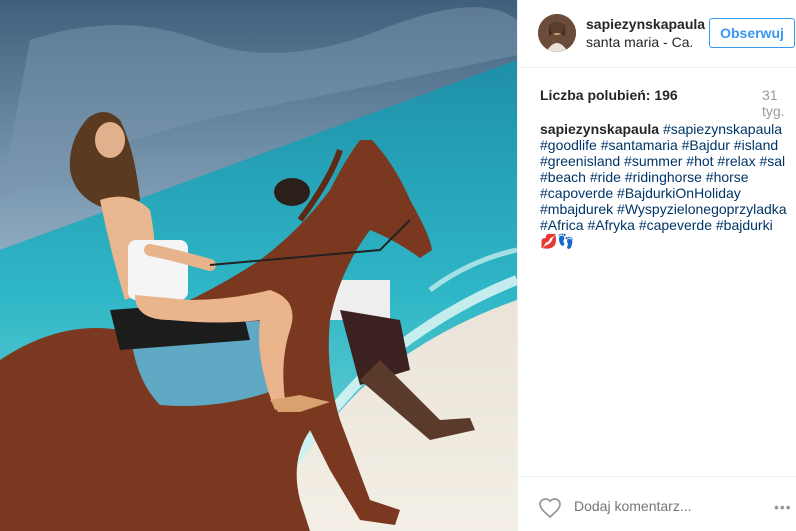 The height and width of the screenshot is (531, 796). I want to click on post-timestamp: 31 tyg., so click(779, 103).